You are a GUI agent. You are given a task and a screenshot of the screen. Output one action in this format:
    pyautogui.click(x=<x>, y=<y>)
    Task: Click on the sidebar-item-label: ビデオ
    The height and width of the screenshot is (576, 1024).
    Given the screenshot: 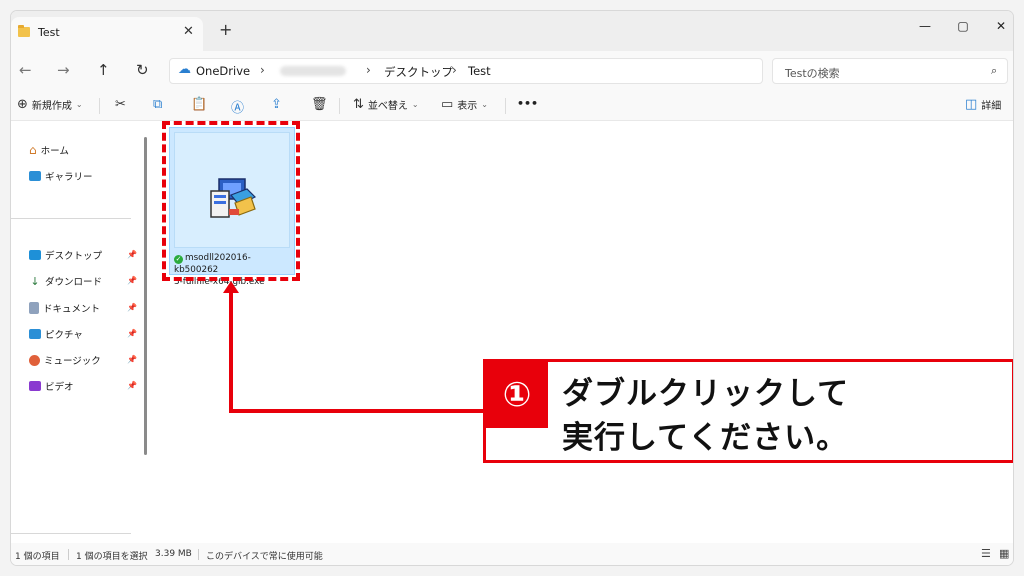 What is the action you would take?
    pyautogui.click(x=59, y=387)
    